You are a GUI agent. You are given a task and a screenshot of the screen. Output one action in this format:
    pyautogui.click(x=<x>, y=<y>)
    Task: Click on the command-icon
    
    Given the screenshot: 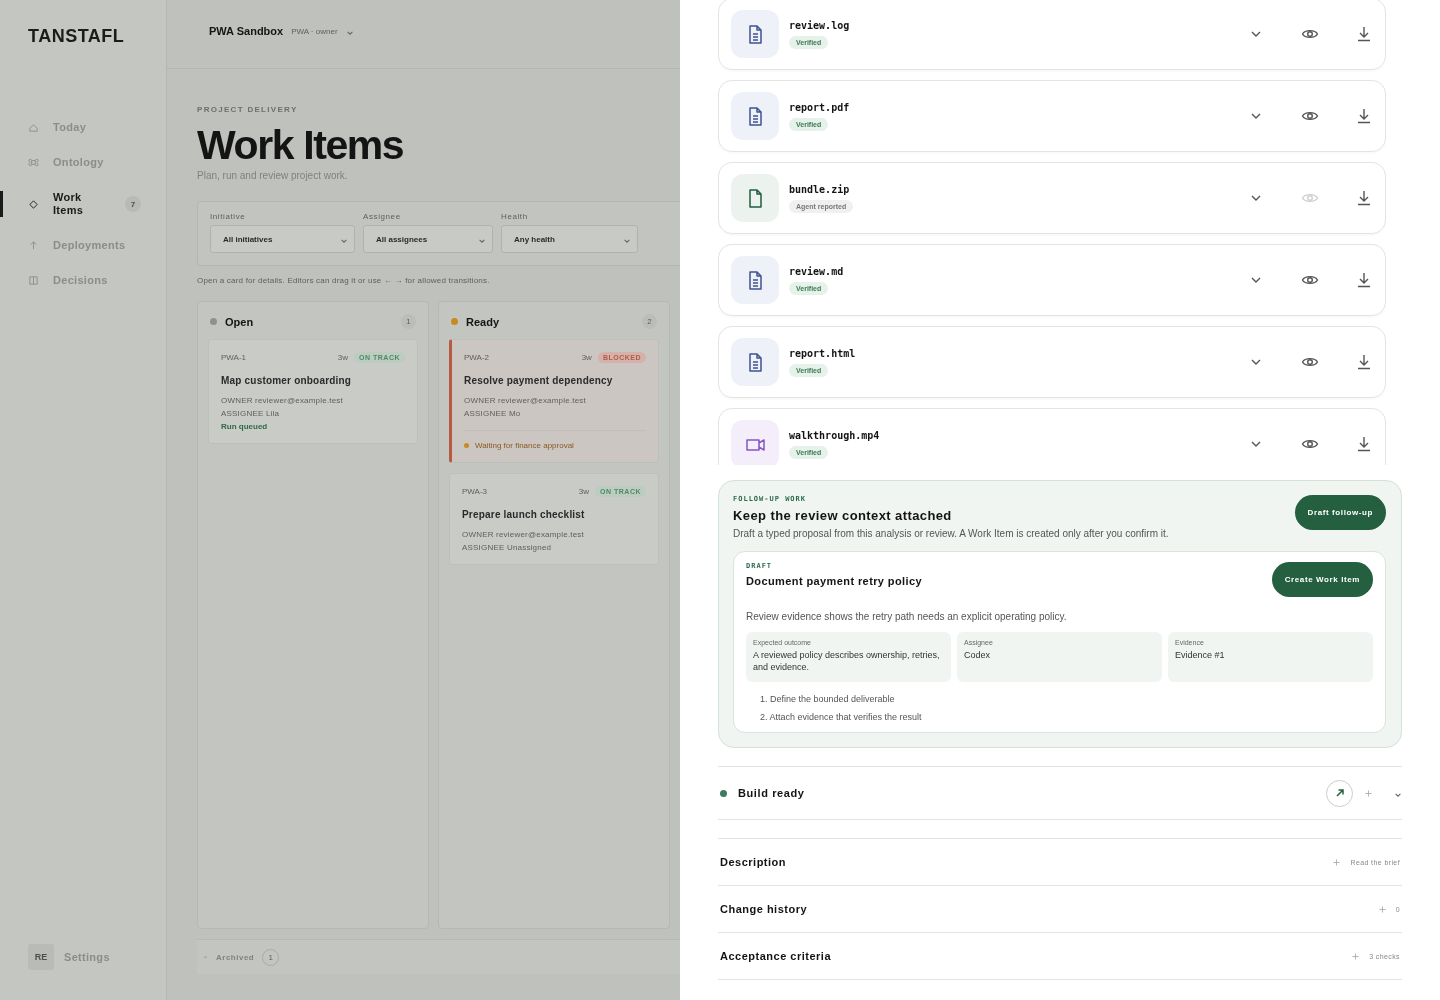 What is the action you would take?
    pyautogui.click(x=33, y=162)
    